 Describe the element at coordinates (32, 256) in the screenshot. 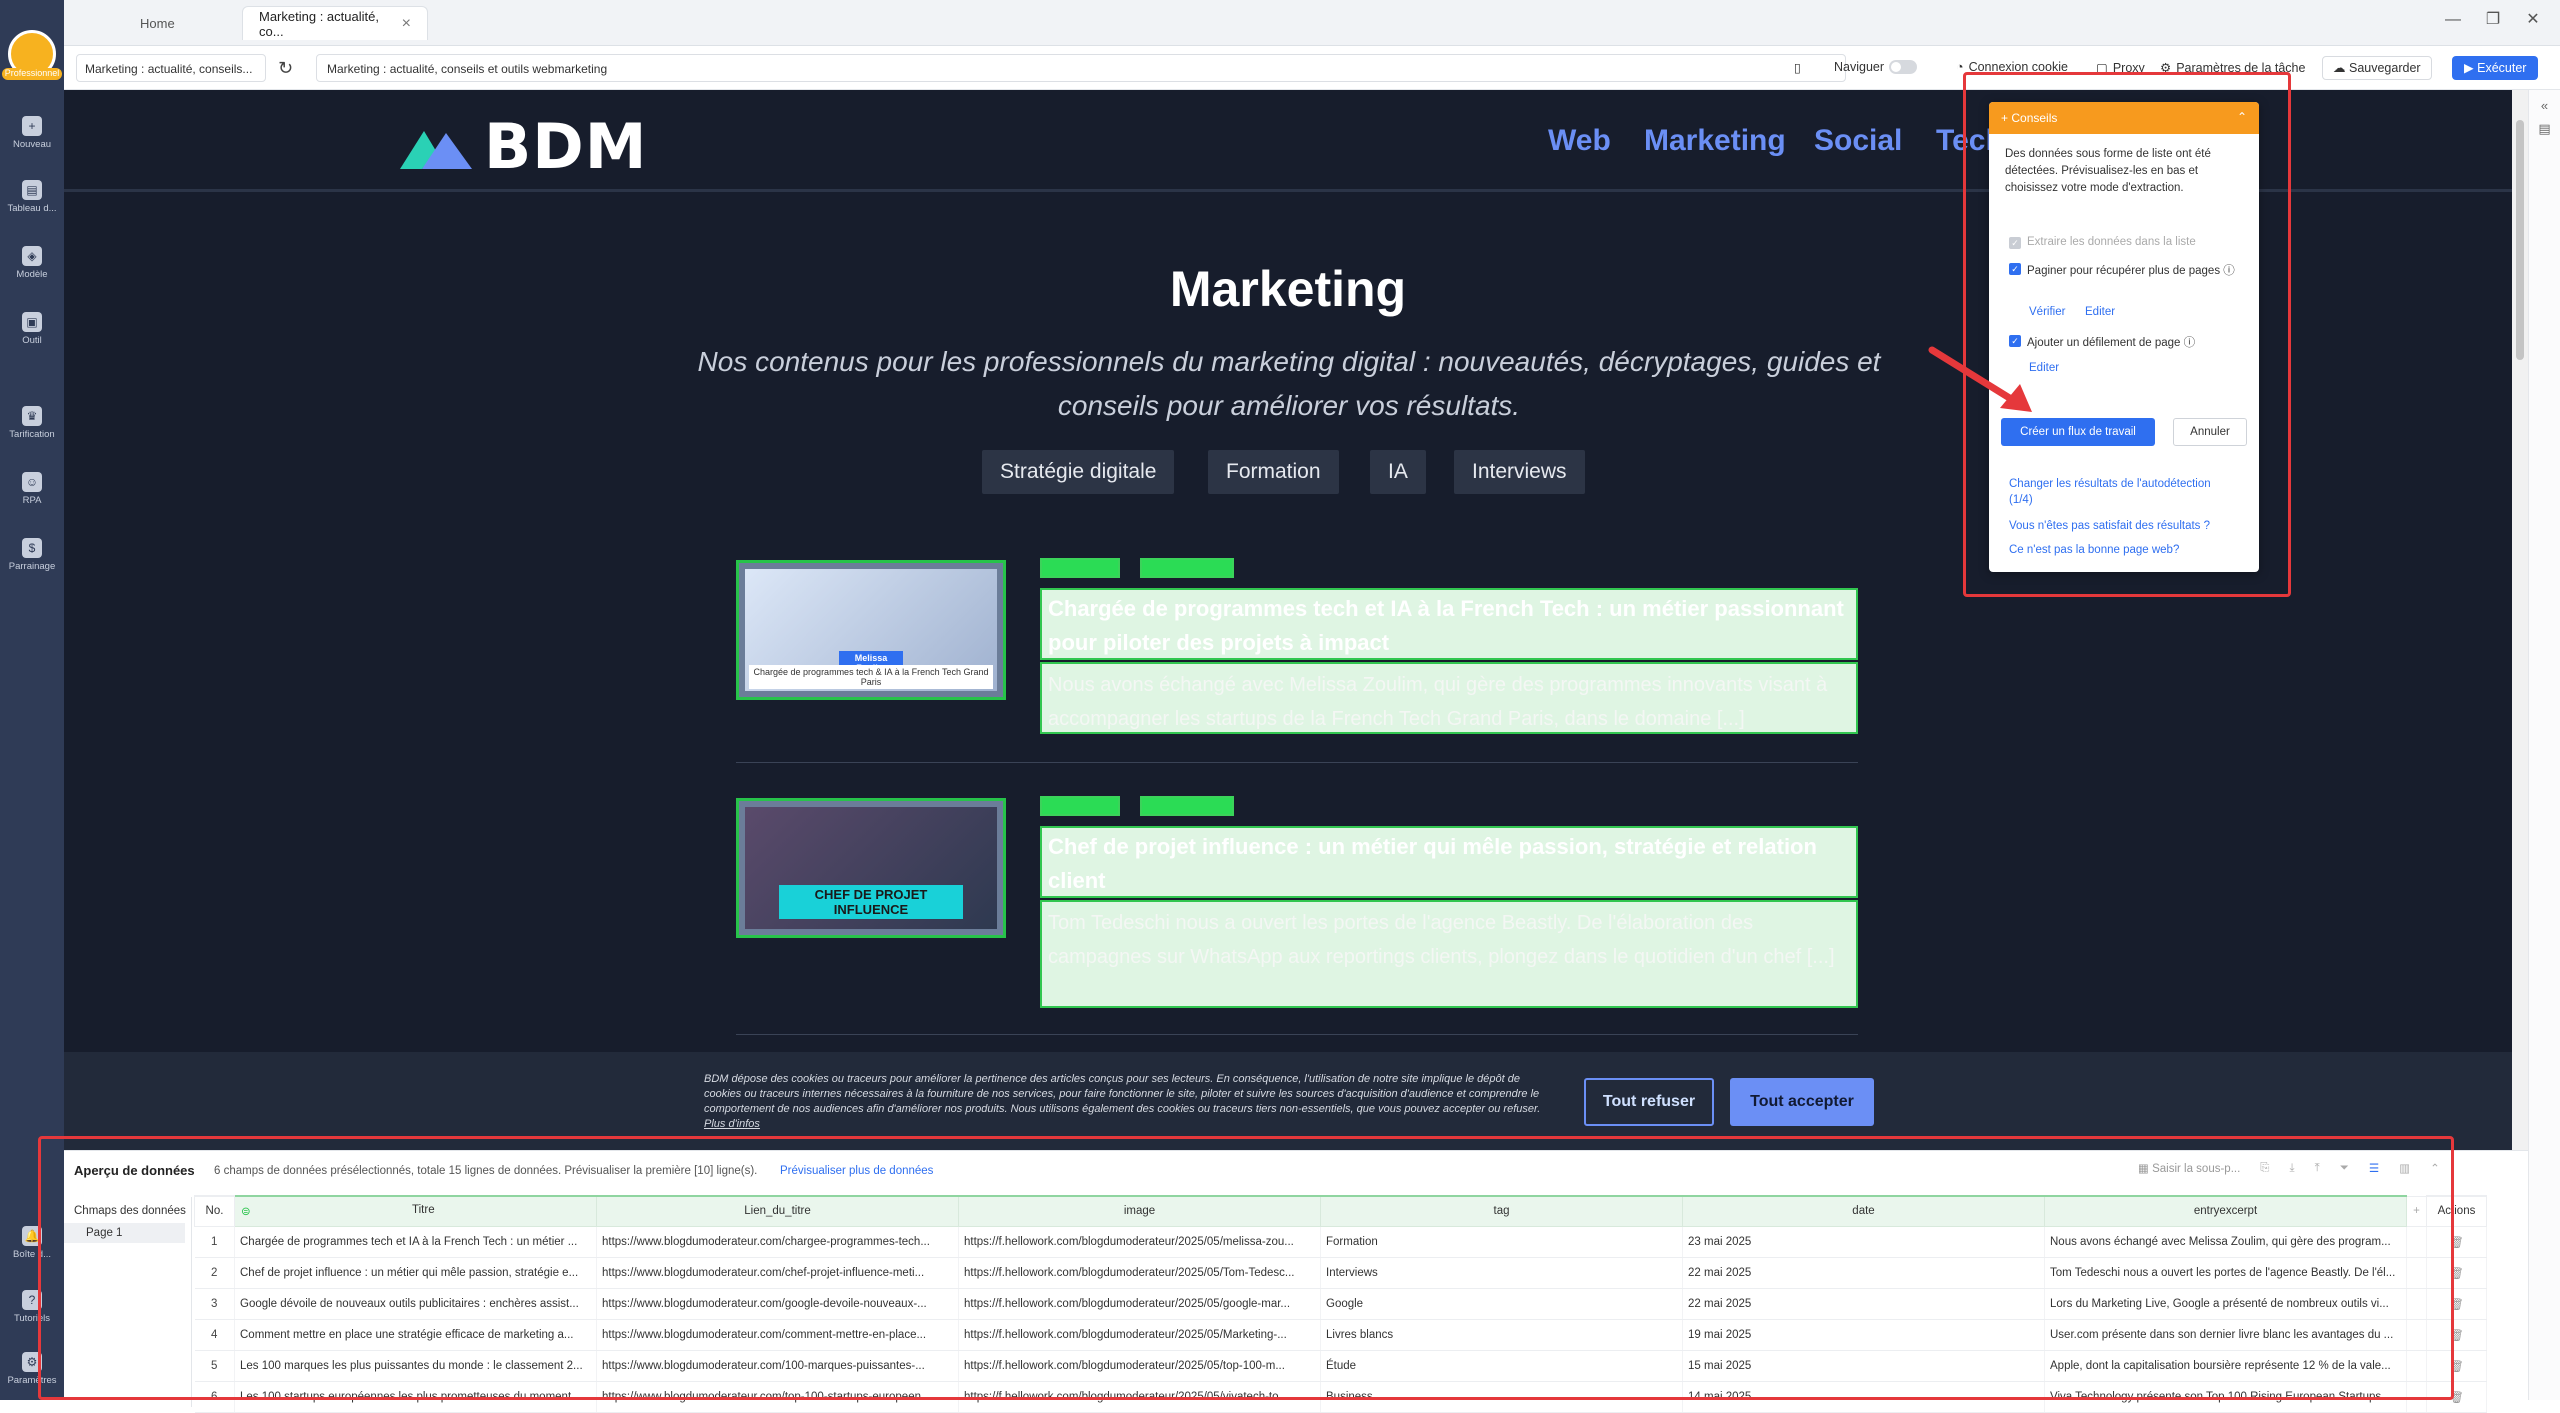

I see `template-icon: ◈` at that location.